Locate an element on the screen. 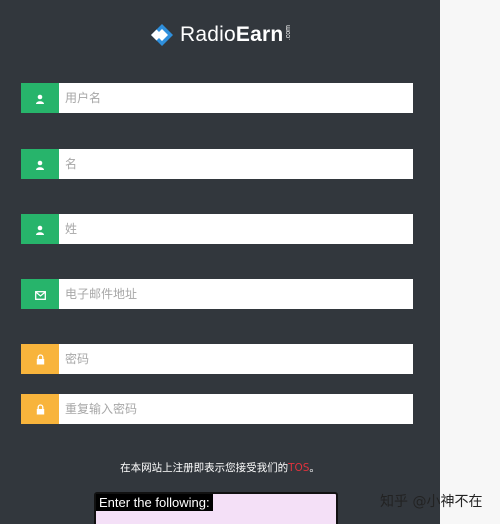 The image size is (500, 524). password-addon is located at coordinates (40, 359).